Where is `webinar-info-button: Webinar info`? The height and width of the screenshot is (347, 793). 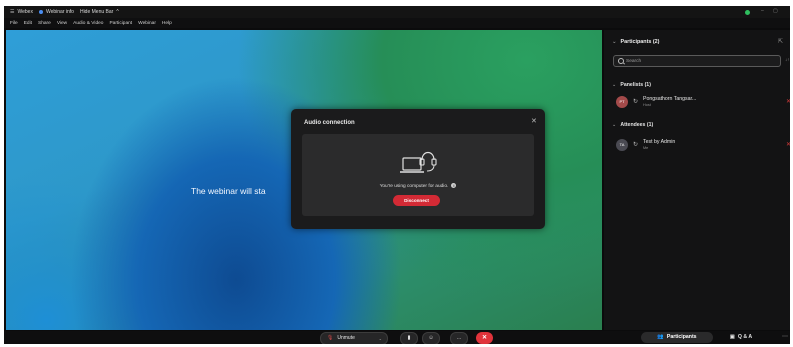 webinar-info-button: Webinar info is located at coordinates (56, 12).